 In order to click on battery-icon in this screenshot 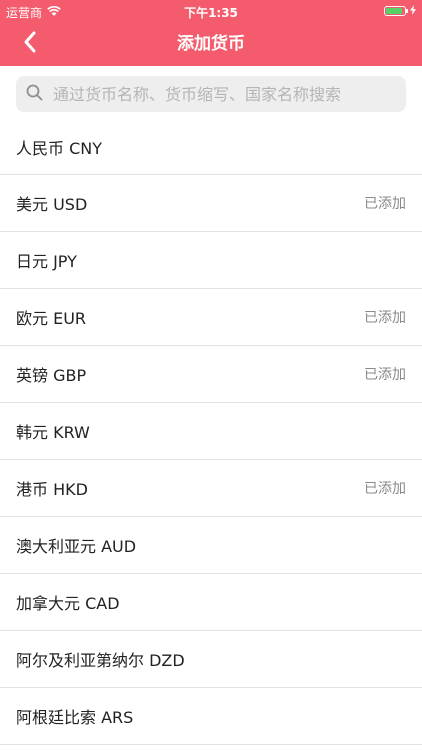, I will do `click(396, 11)`.